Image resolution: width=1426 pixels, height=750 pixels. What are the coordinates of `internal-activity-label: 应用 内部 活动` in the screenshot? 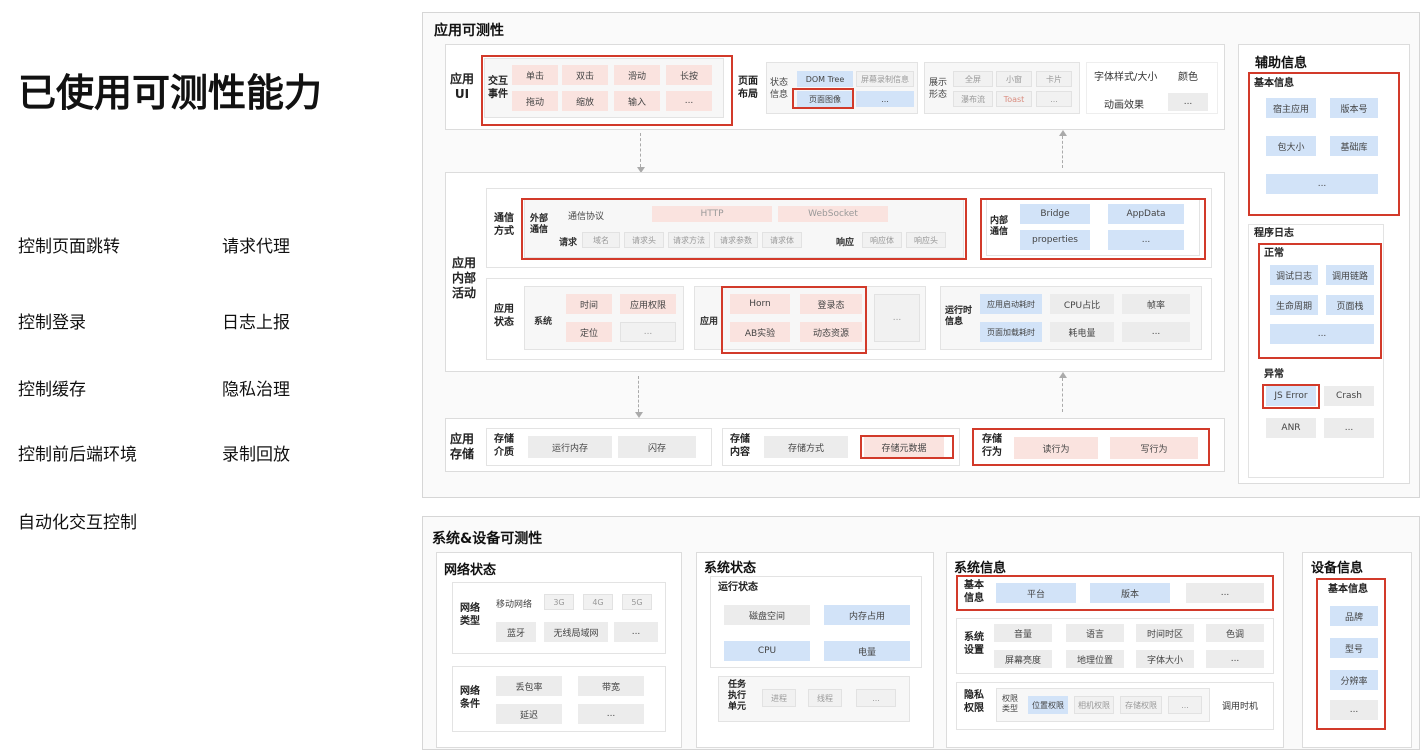 It's located at (464, 278).